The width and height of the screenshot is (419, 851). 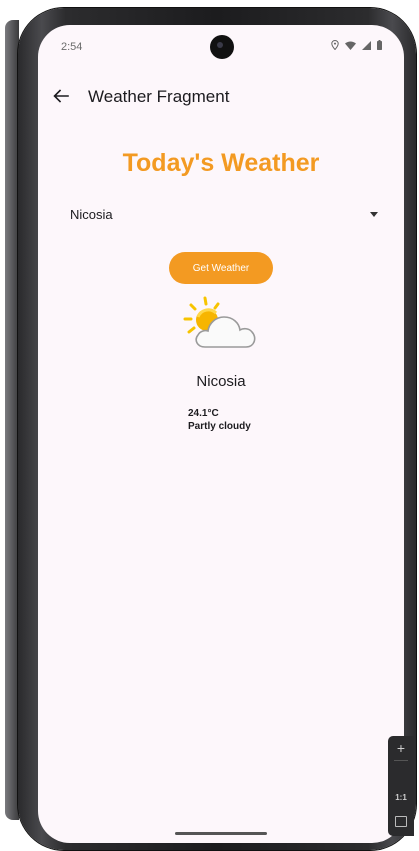 I want to click on arrow-back-icon, so click(x=61, y=96).